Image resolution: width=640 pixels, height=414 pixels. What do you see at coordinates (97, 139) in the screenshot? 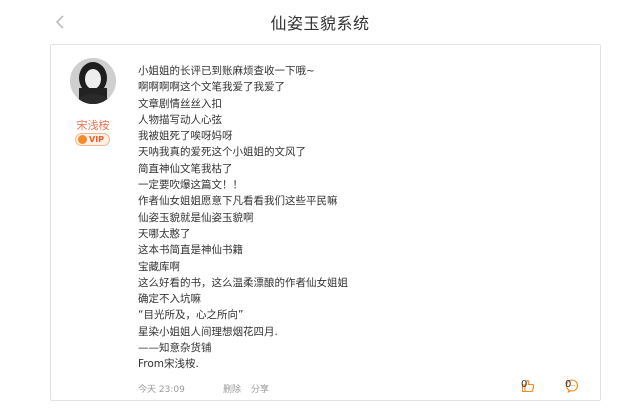
I see `vip-label: VIP` at bounding box center [97, 139].